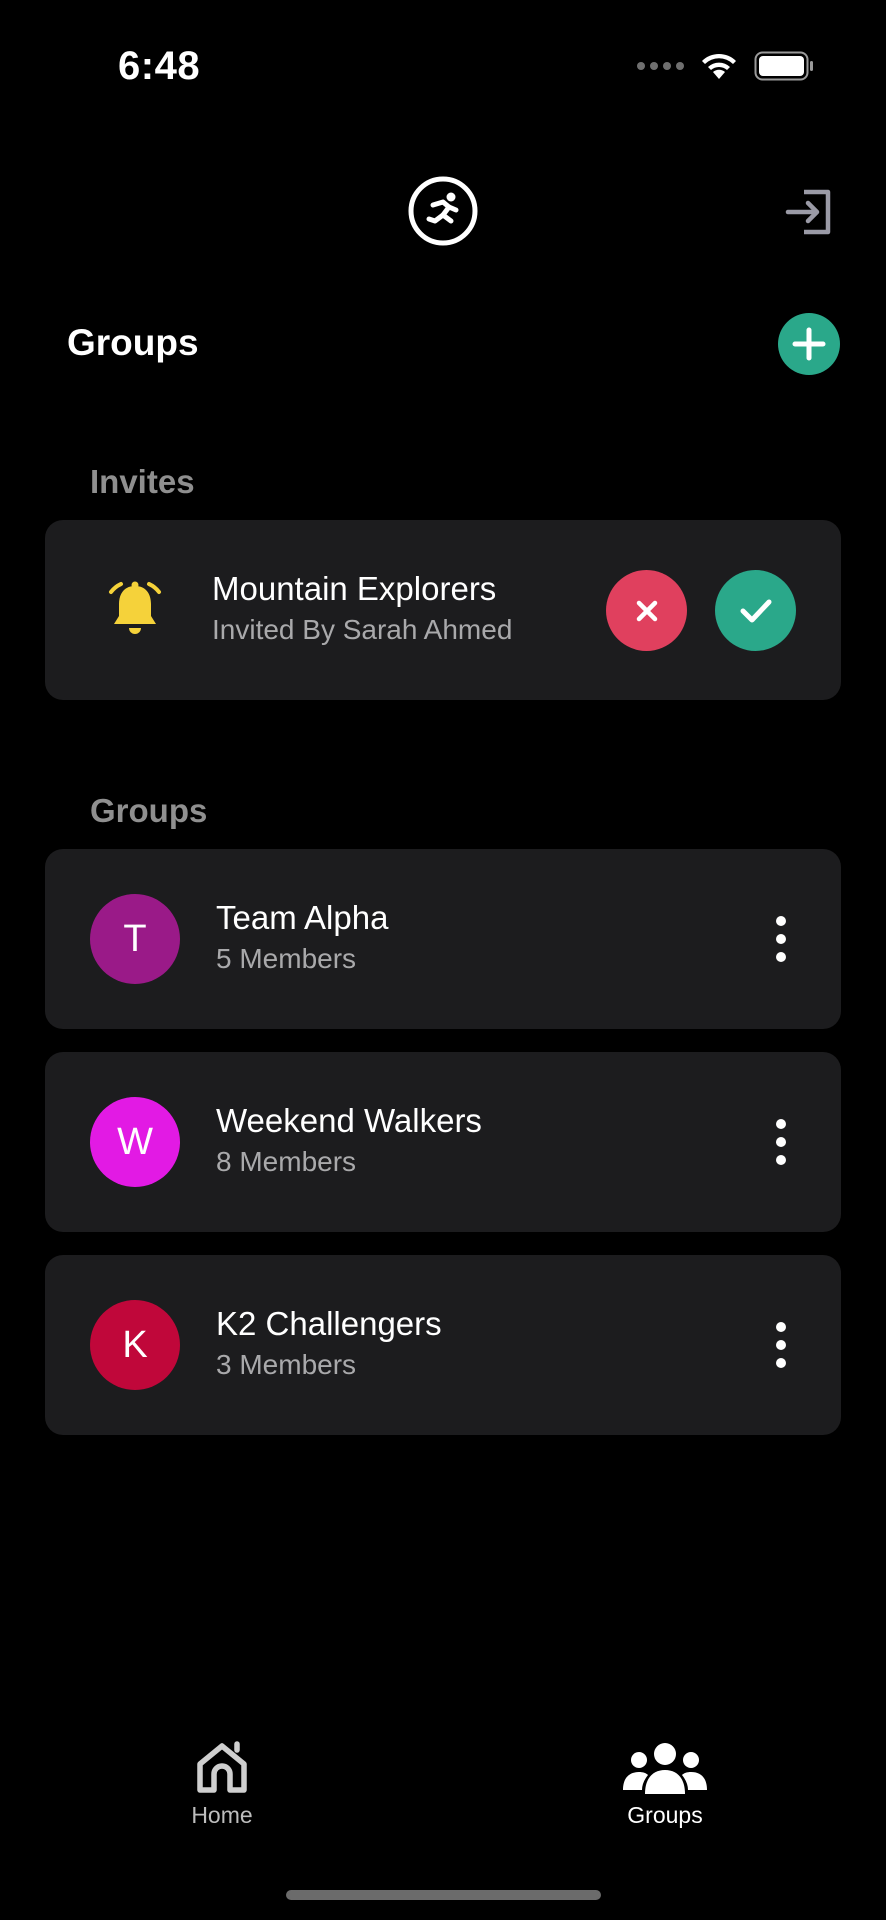 This screenshot has height=1920, width=886. Describe the element at coordinates (354, 588) in the screenshot. I see `invite-group-name: Mountain Explorers` at that location.